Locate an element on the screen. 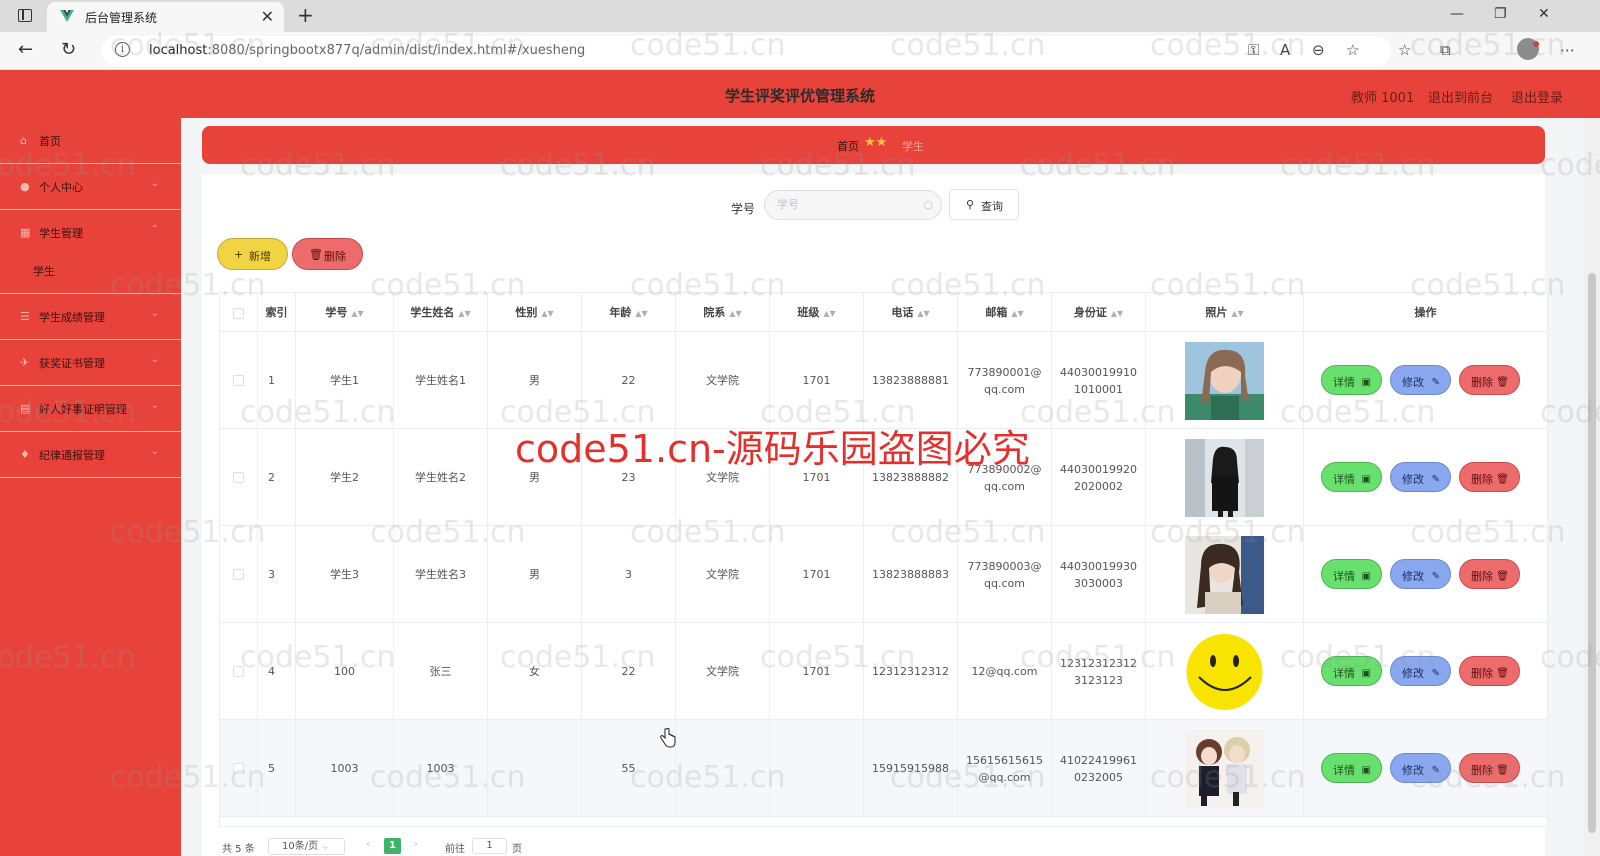 This screenshot has height=856, width=1600. browser-tab: 后台管理系统 ✕ is located at coordinates (165, 17).